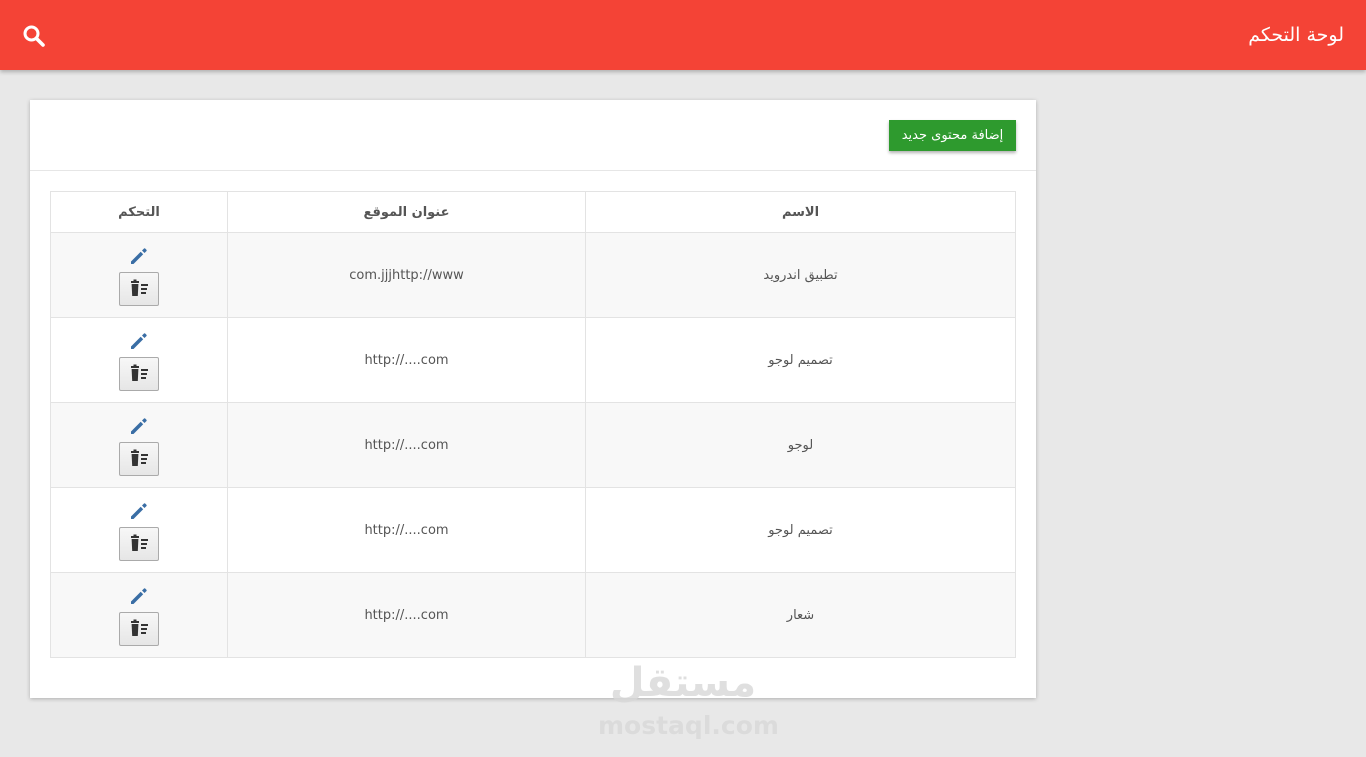 The image size is (1366, 757). I want to click on column-header-url: عنوان الموقع, so click(406, 212).